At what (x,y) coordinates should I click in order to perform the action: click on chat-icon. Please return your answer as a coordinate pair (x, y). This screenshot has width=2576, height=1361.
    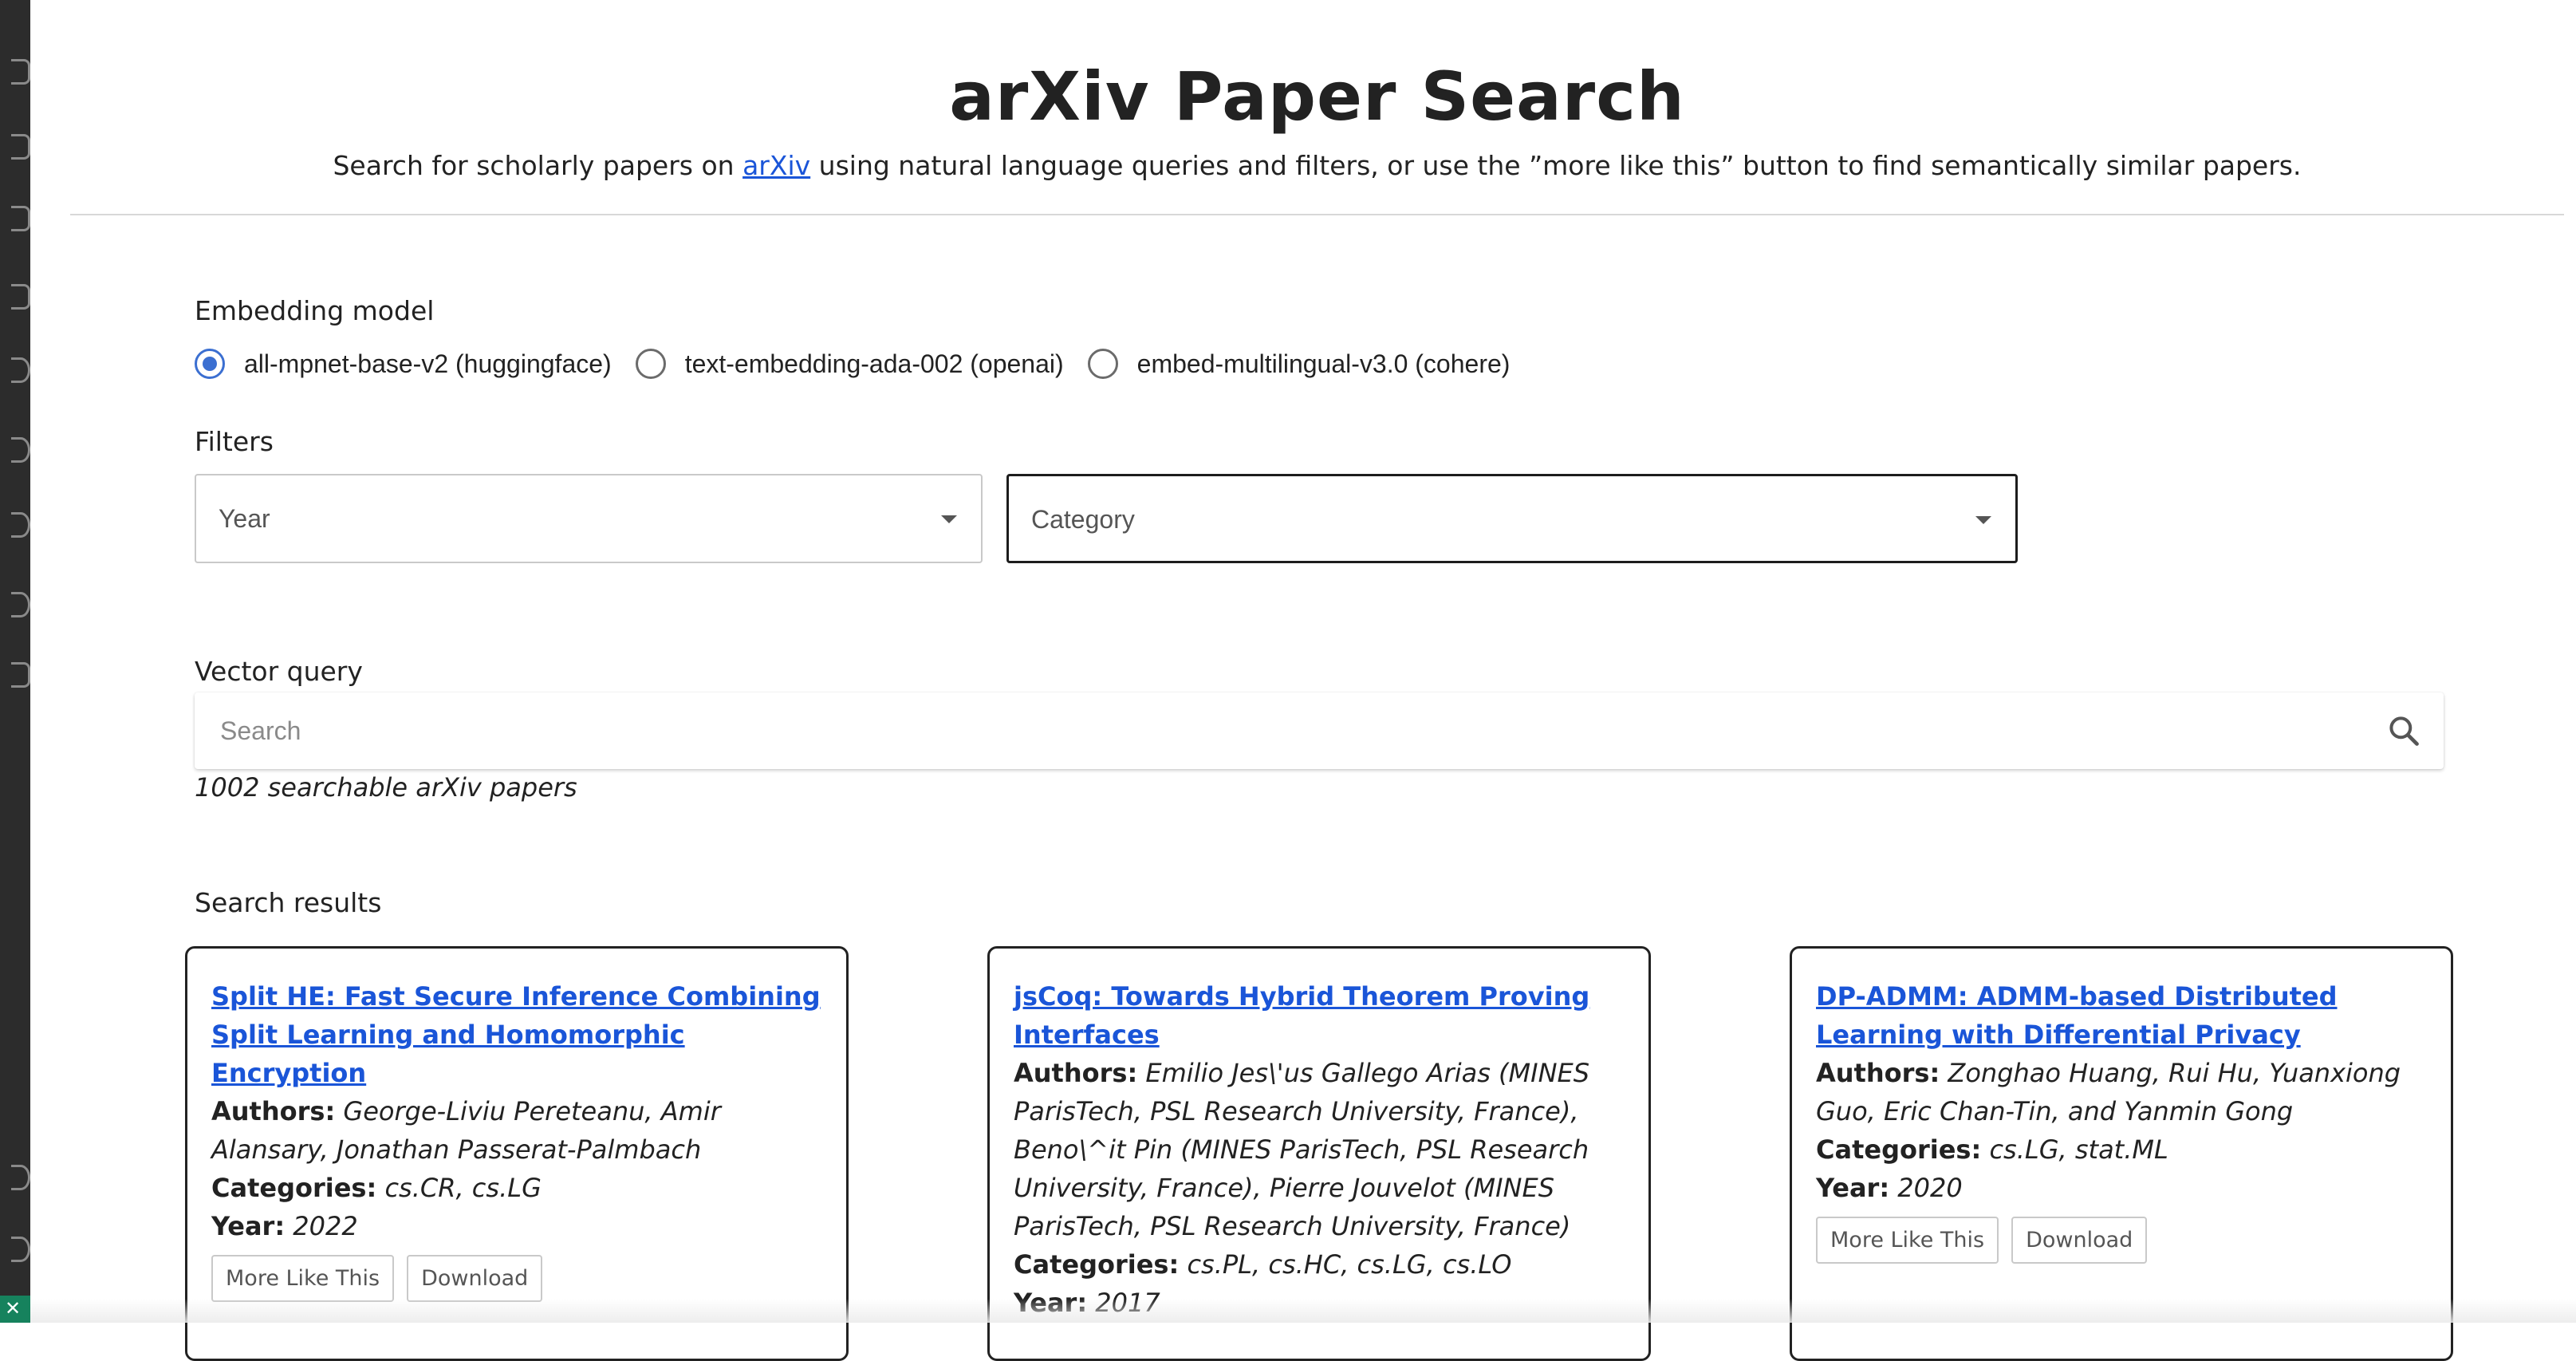
    Looking at the image, I should click on (20, 525).